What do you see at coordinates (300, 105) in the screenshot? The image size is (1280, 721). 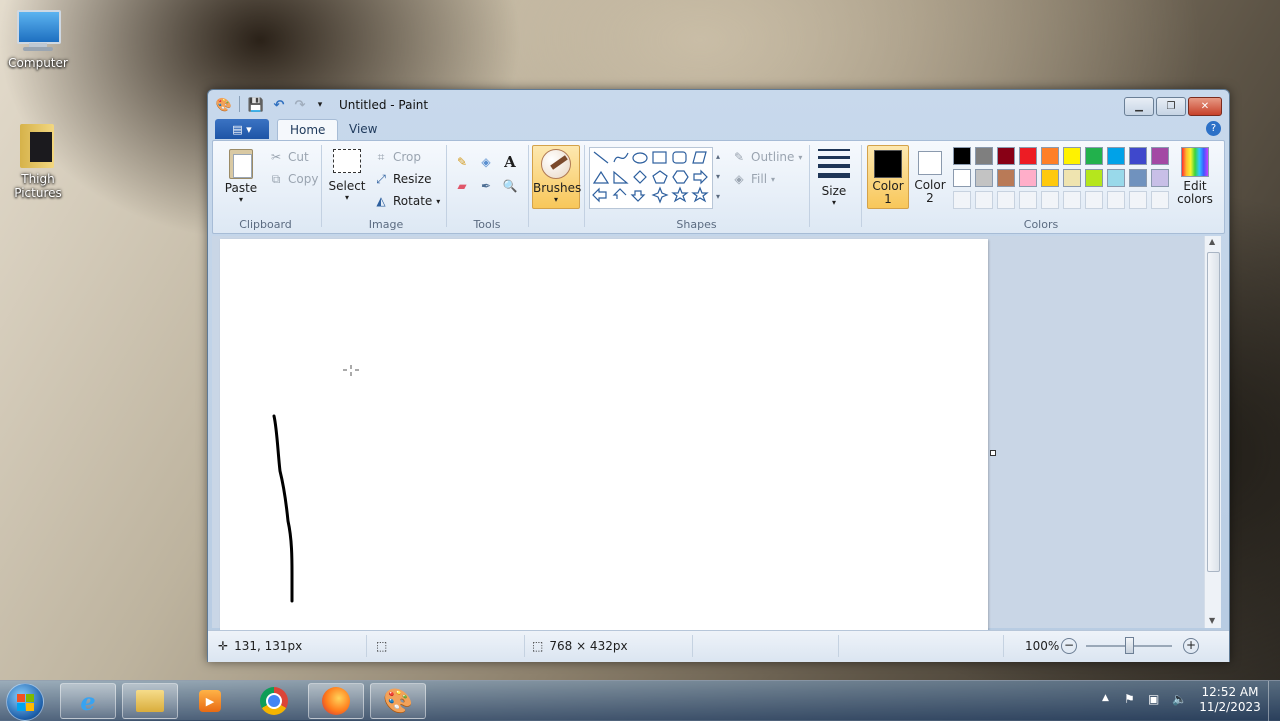 I see `redo-icon: ↷` at bounding box center [300, 105].